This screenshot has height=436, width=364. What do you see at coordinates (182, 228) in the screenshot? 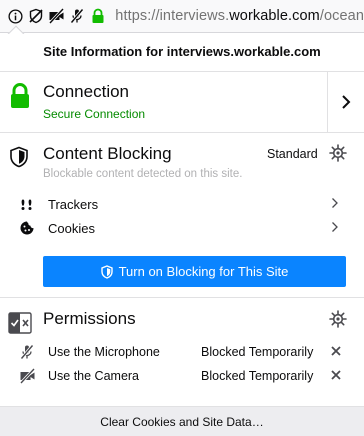
I see `list-item-cookies: Cookies` at bounding box center [182, 228].